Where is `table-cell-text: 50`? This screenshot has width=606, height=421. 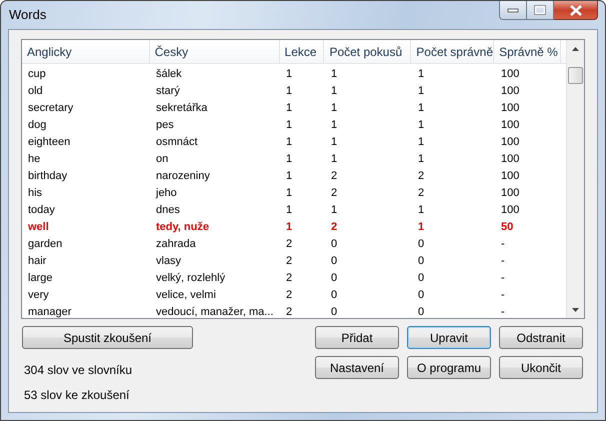 table-cell-text: 50 is located at coordinates (507, 226).